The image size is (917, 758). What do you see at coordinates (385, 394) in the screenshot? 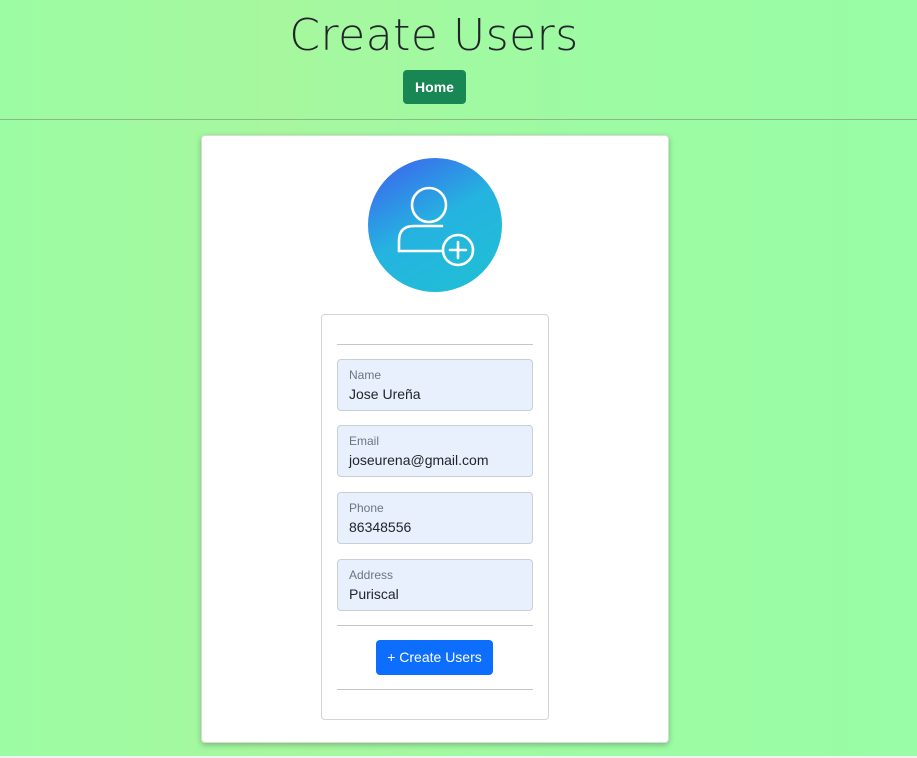
I see `name-field-value: Jose Ureña` at bounding box center [385, 394].